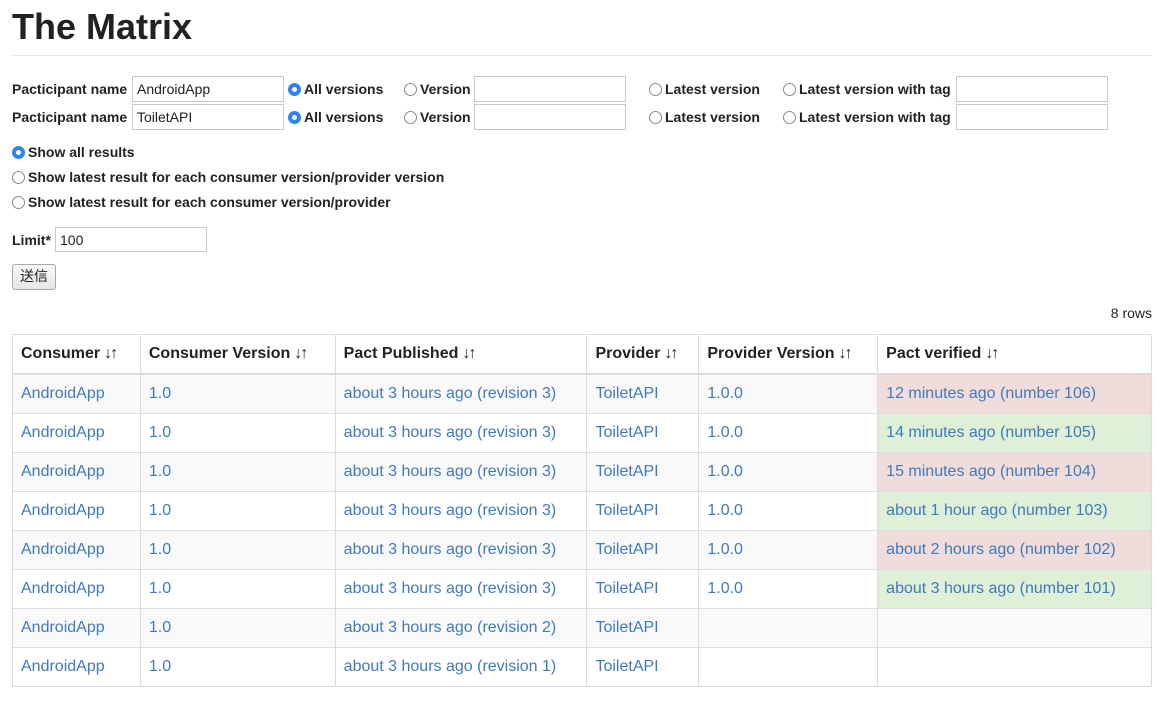  I want to click on table-cell-consumer: AndroidApp, so click(76, 589).